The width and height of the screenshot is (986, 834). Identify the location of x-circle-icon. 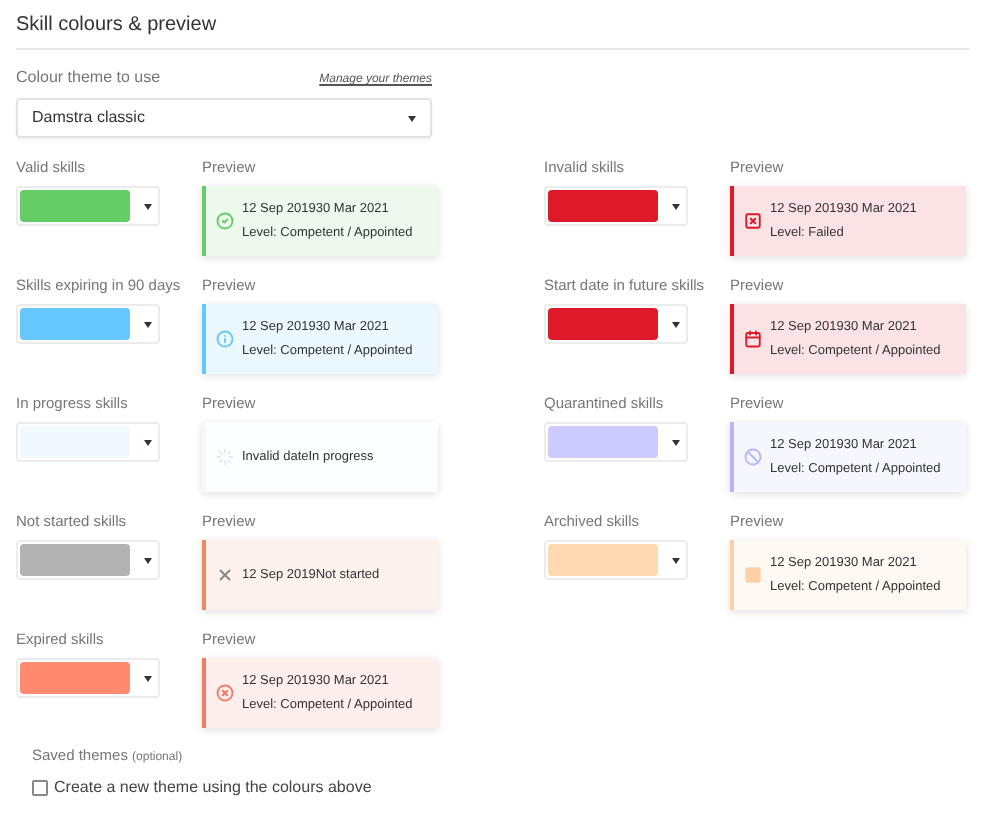
(225, 693).